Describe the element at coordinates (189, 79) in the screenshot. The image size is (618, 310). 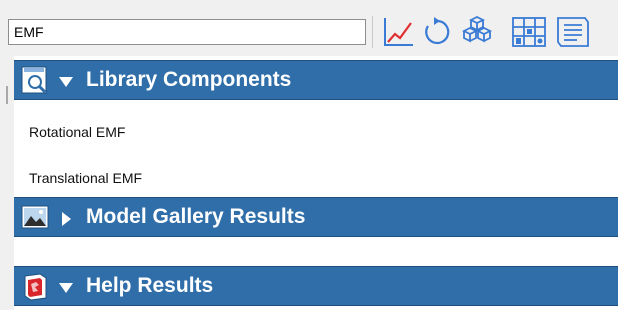
I see `section-title-library-components: Library Components` at that location.